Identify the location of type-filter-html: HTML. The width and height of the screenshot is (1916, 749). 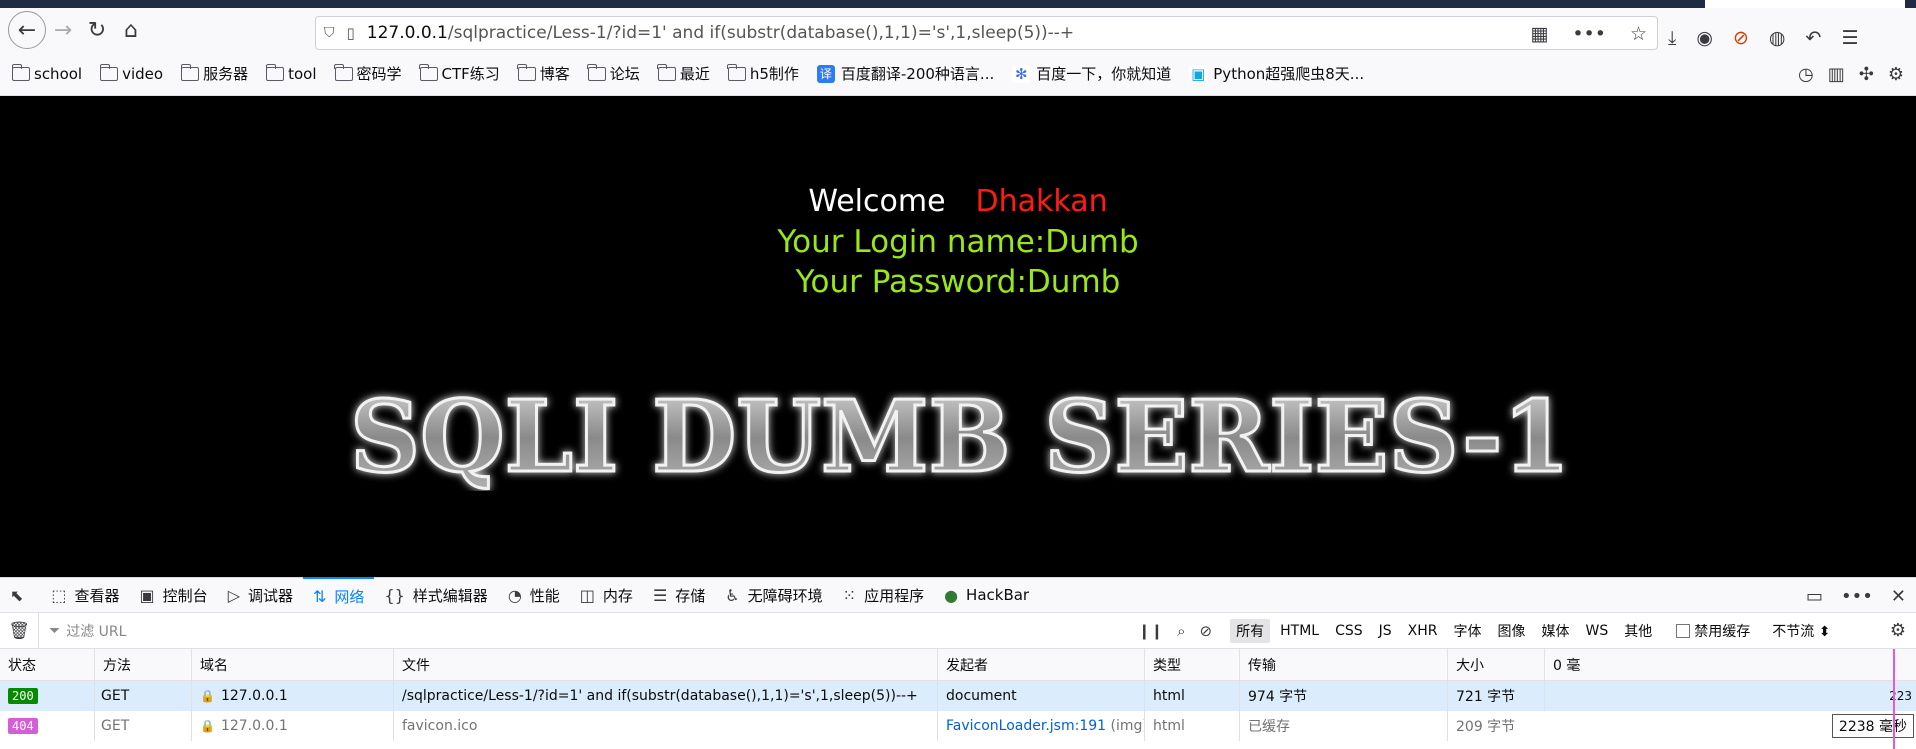
(1299, 631).